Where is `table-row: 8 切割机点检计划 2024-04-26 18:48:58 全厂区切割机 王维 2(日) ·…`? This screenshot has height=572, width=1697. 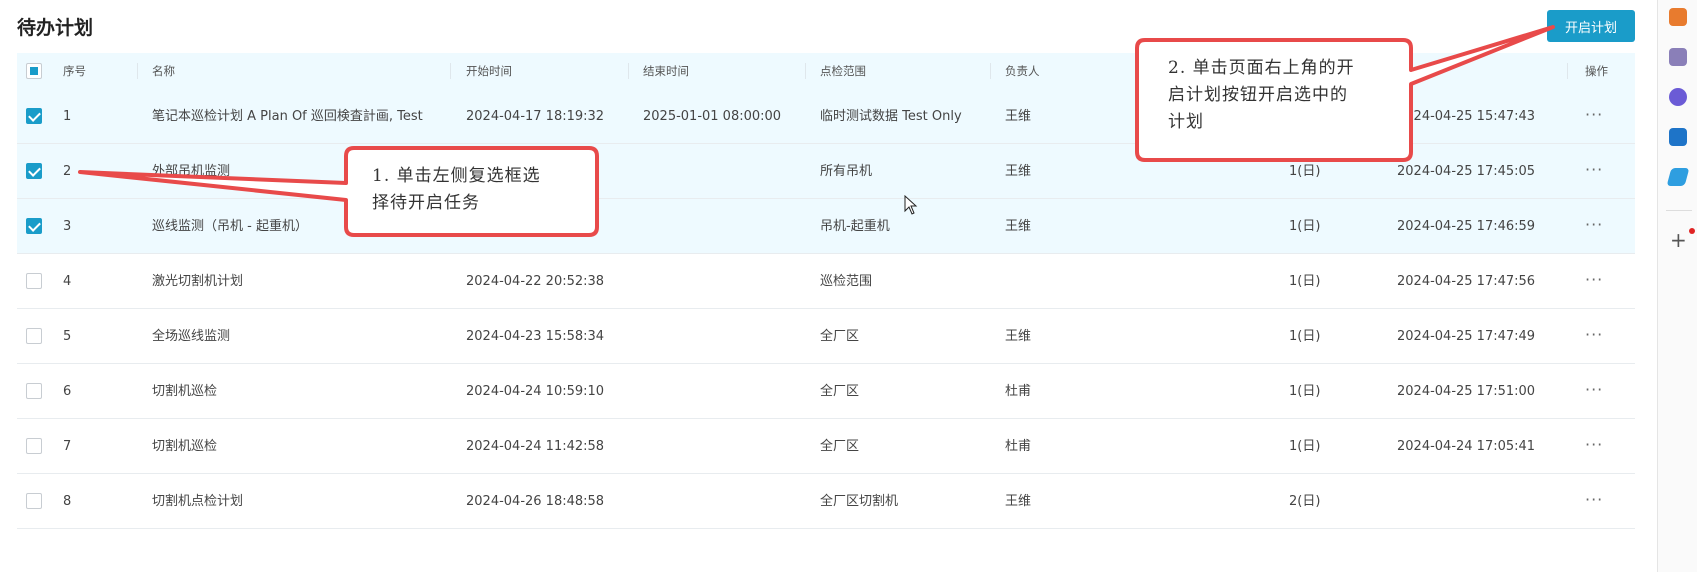
table-row: 8 切割机点检计划 2024-04-26 18:48:58 全厂区切割机 王维 2(日) ·… is located at coordinates (826, 501).